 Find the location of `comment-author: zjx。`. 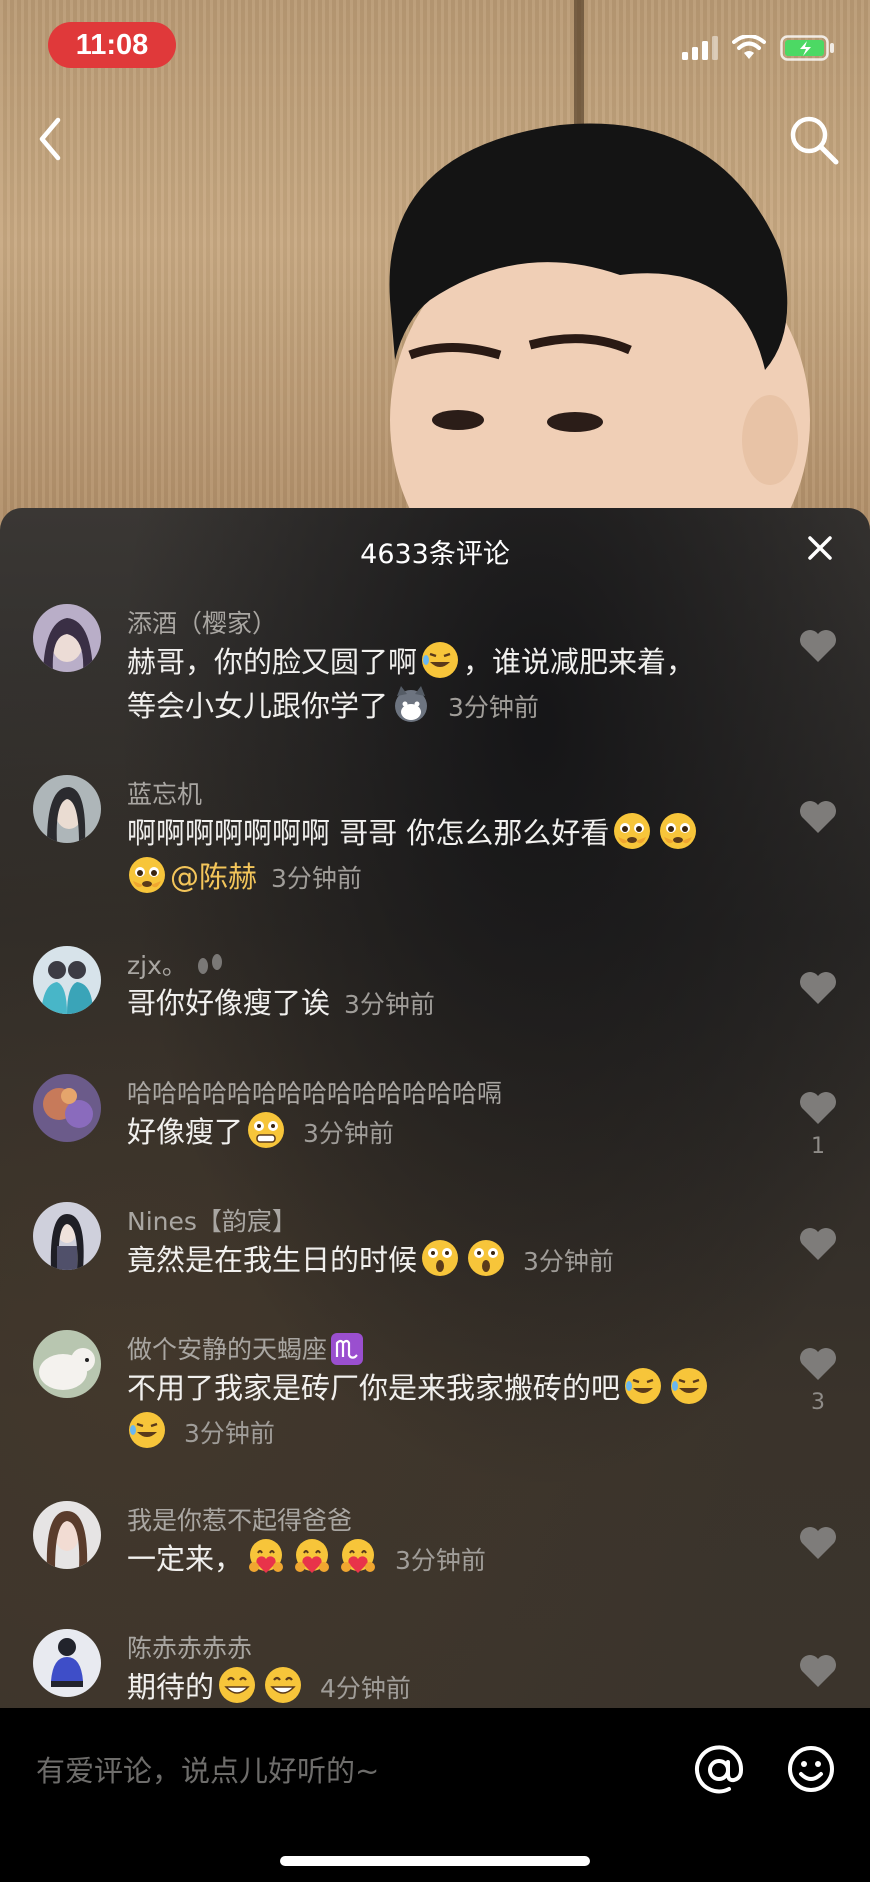

comment-author: zjx。 is located at coordinates (177, 964).